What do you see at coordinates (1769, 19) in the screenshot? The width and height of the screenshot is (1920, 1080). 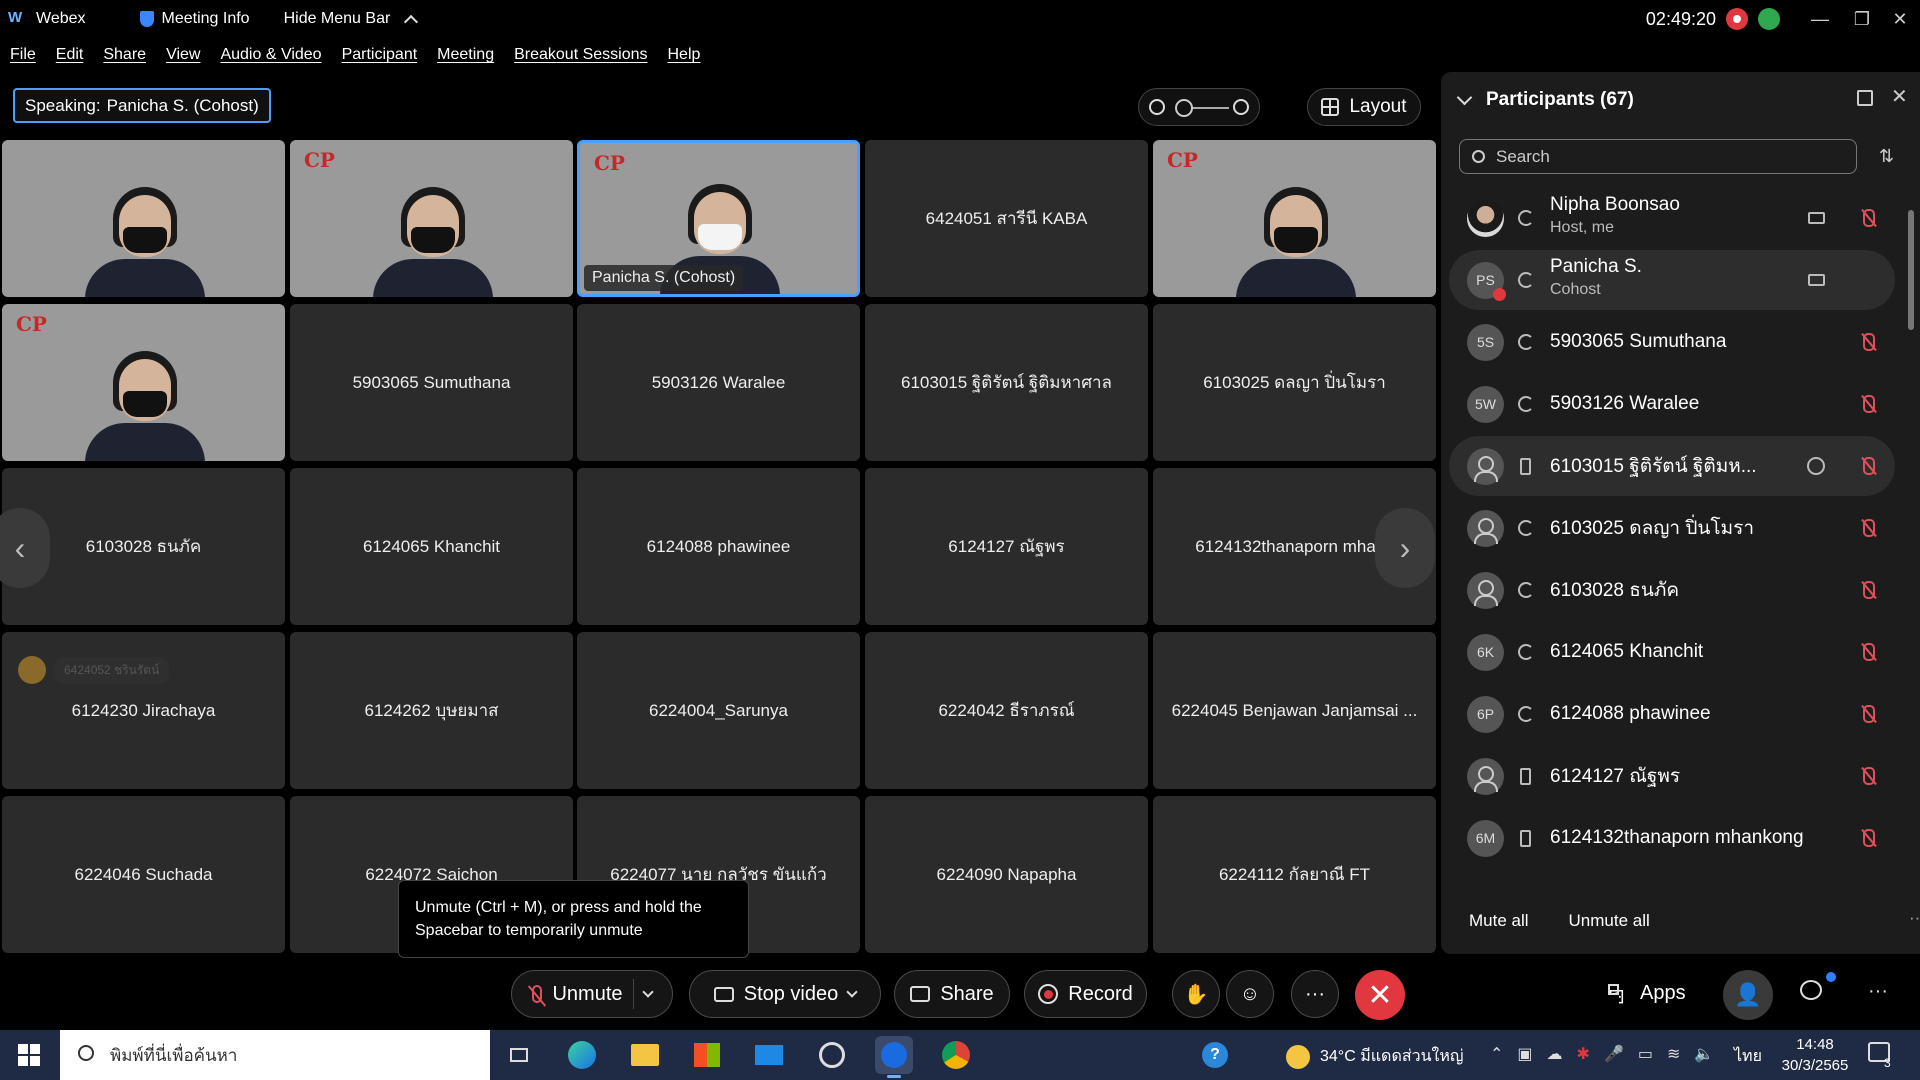 I see `network-health-icon` at bounding box center [1769, 19].